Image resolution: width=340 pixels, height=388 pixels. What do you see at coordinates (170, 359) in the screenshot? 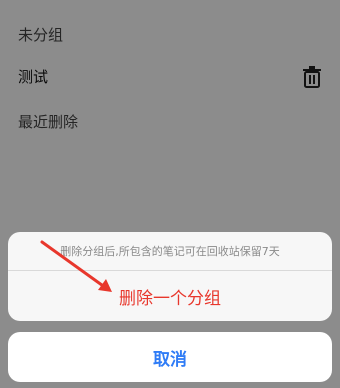
I see `cancel-label: 取消` at bounding box center [170, 359].